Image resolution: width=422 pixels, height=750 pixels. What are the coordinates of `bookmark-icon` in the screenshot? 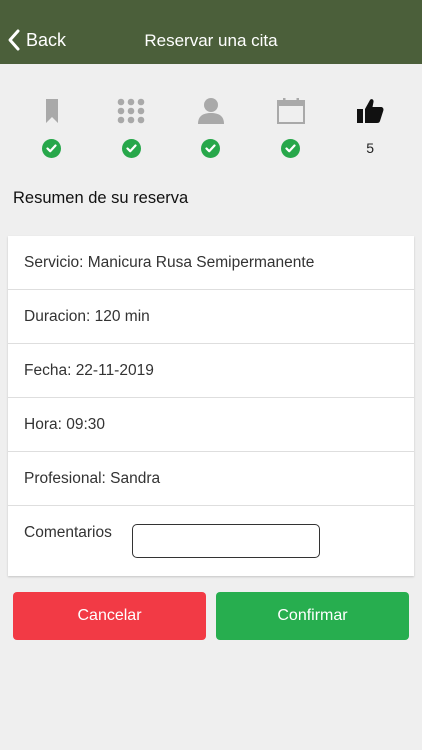 It's located at (51, 111).